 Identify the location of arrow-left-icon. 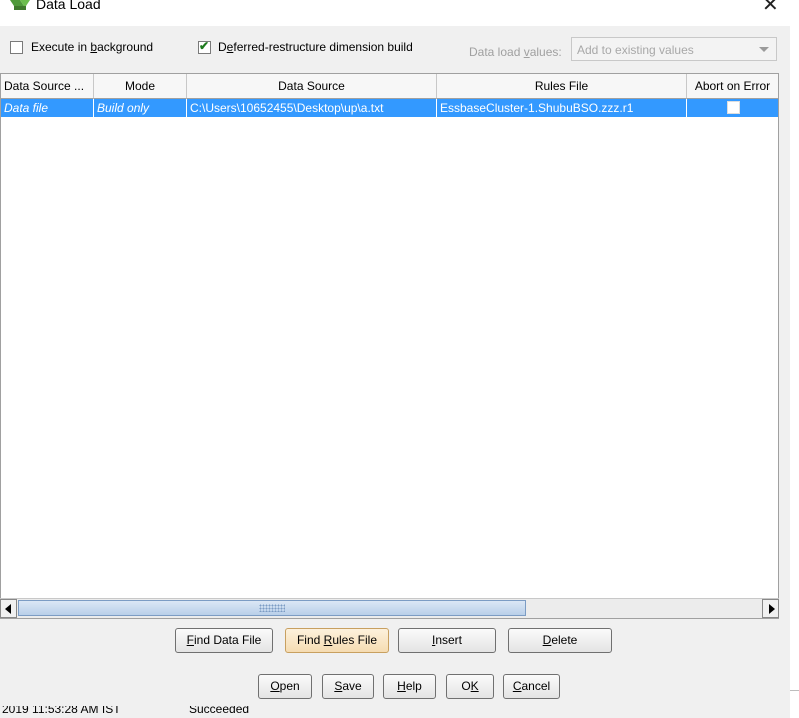
(8, 609).